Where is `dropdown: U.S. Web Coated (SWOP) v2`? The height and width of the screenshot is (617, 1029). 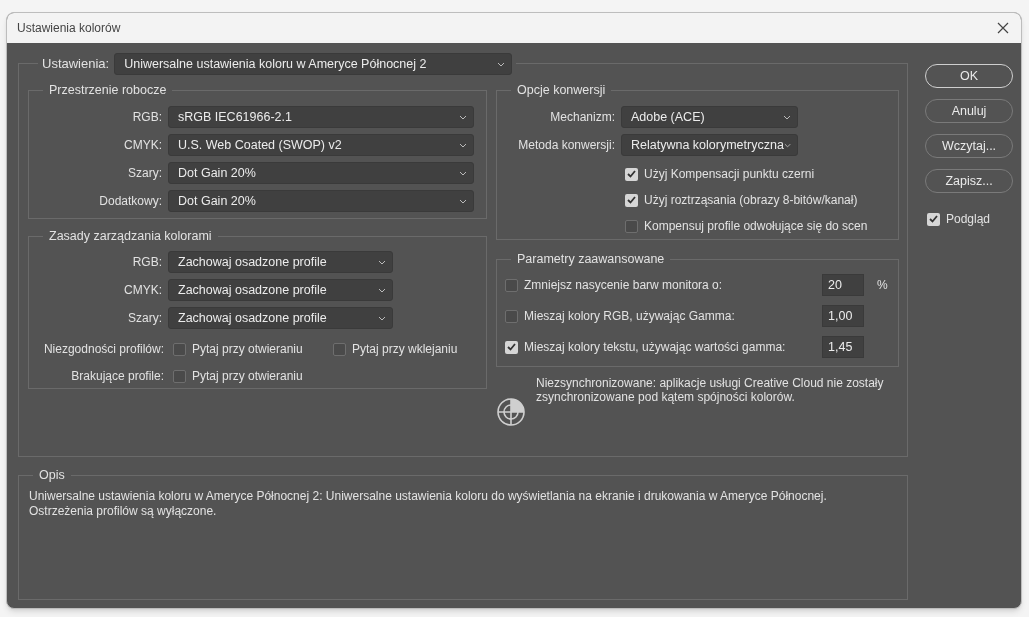
dropdown: U.S. Web Coated (SWOP) v2 is located at coordinates (321, 145).